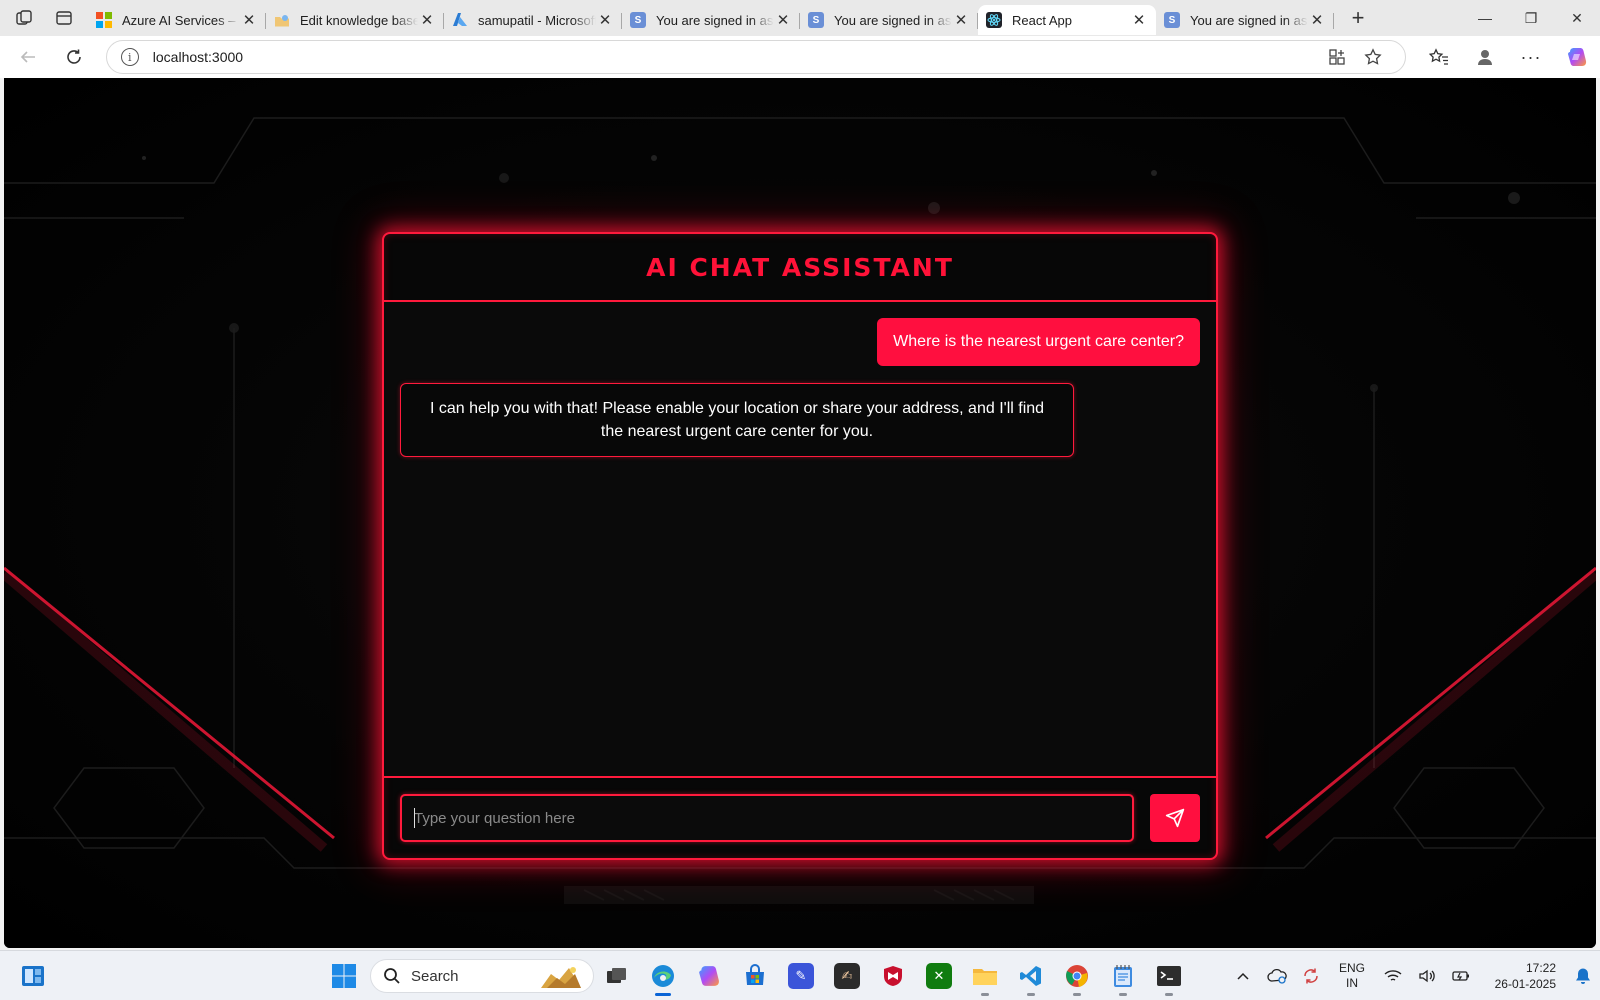 Image resolution: width=1600 pixels, height=1000 pixels. I want to click on tab-edit-knowledge-base: Edit knowledge base ✕, so click(355, 20).